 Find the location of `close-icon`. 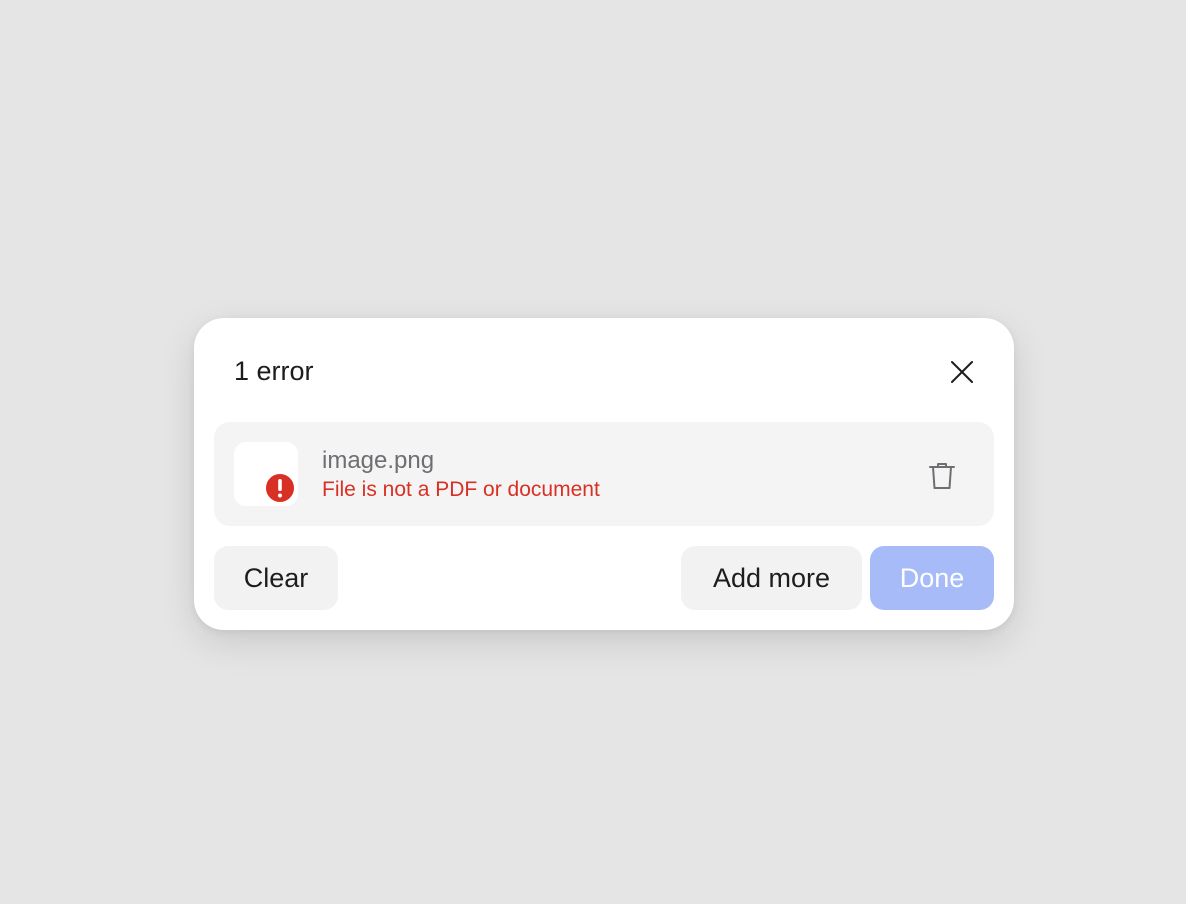

close-icon is located at coordinates (962, 372).